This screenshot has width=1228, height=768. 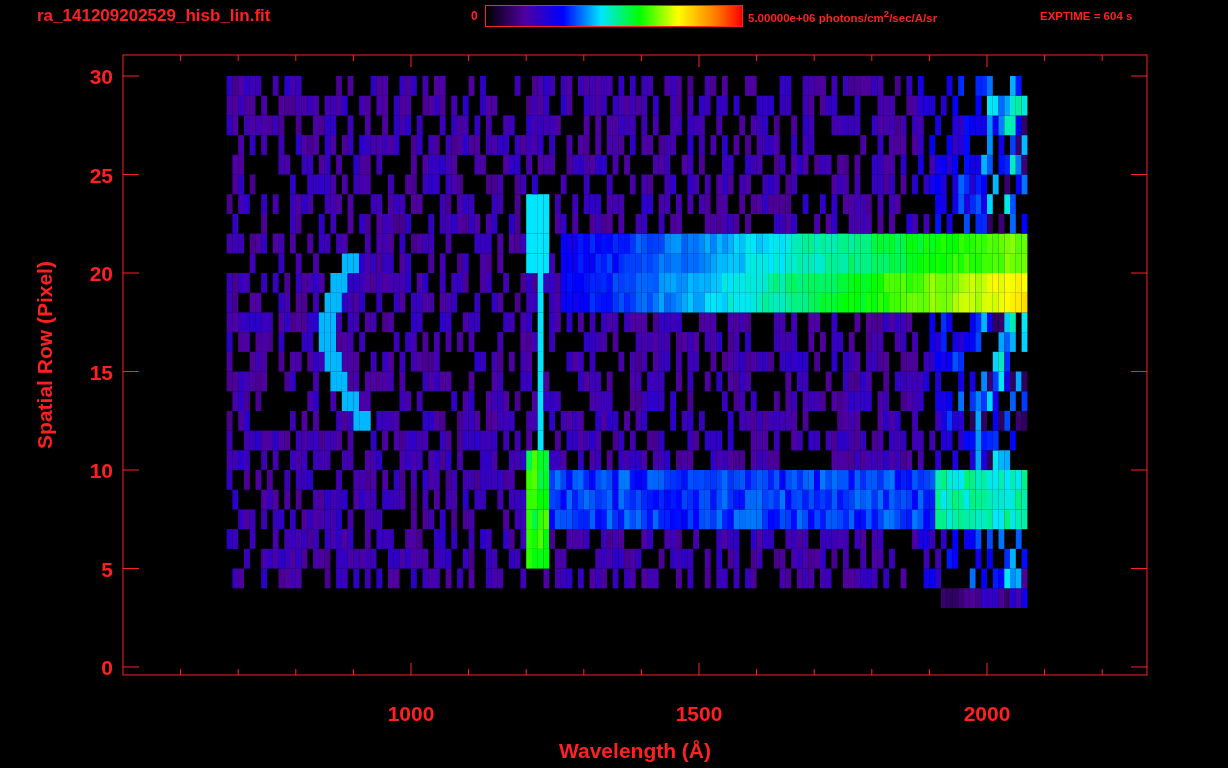 What do you see at coordinates (987, 713) in the screenshot?
I see `x-tick-label: 2000` at bounding box center [987, 713].